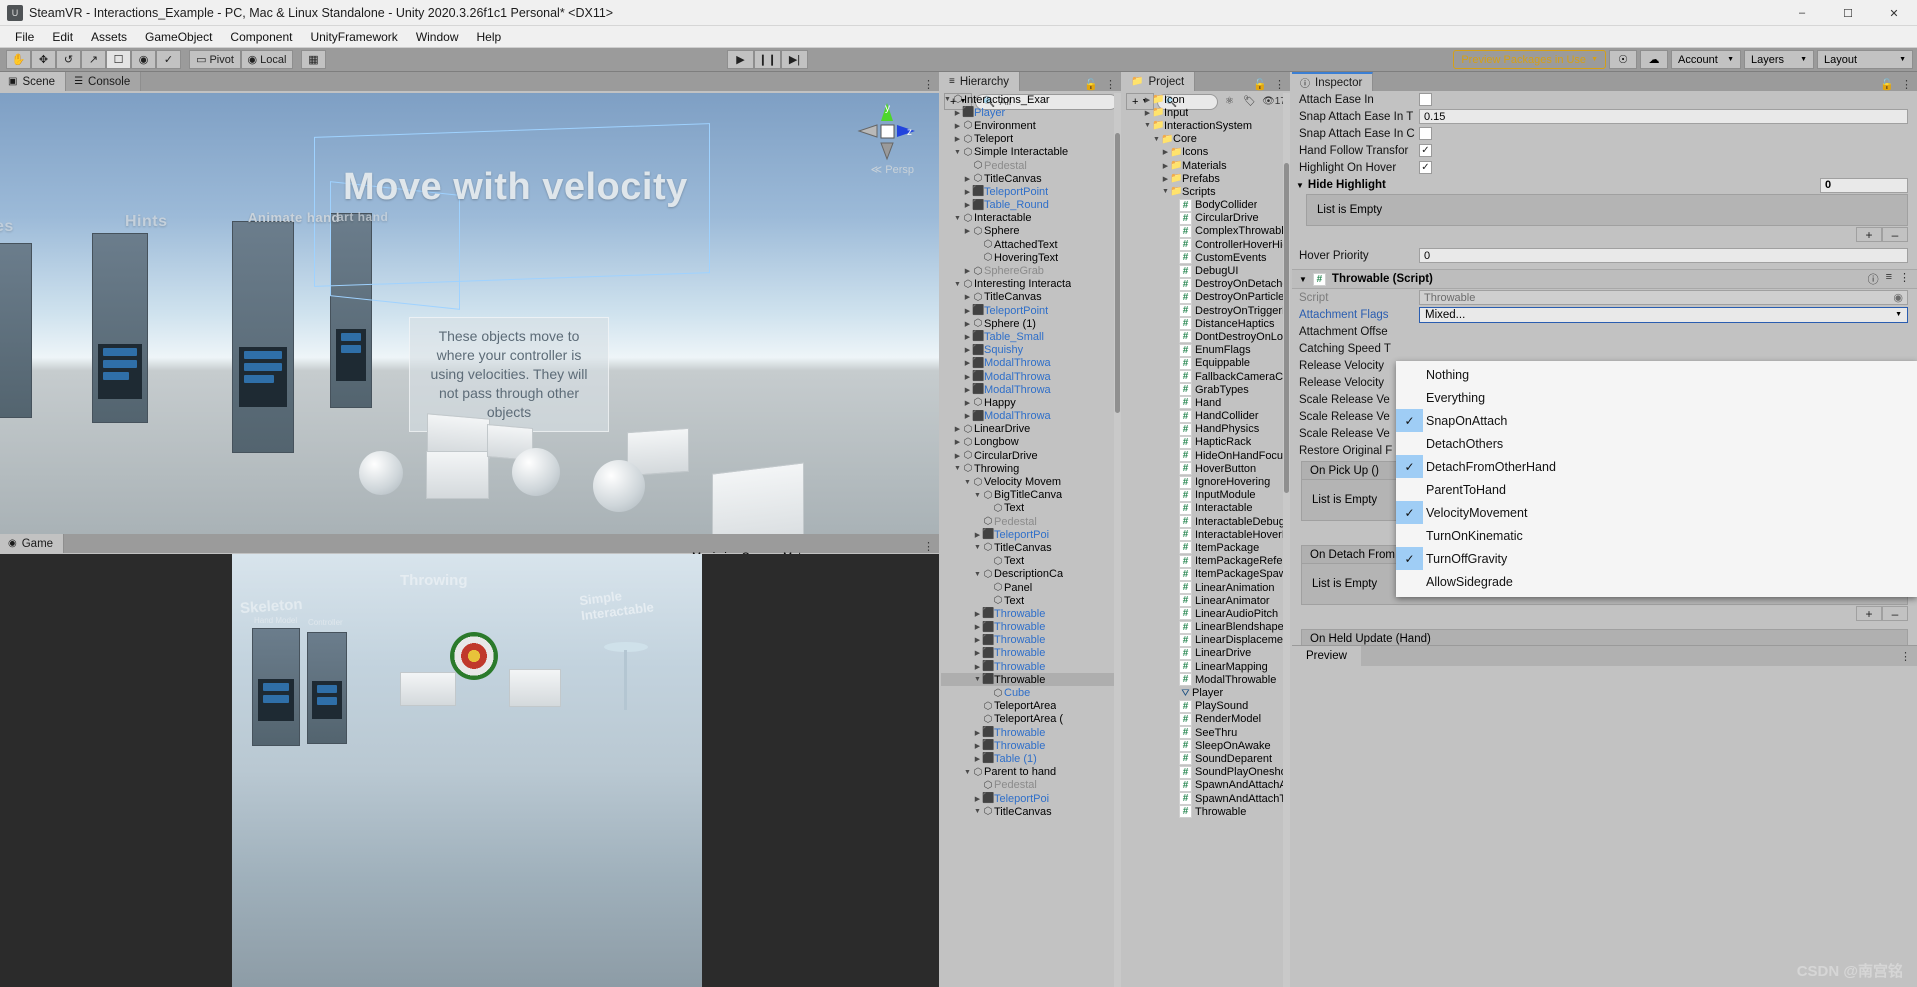  I want to click on remove-item-button: –, so click(1895, 234).